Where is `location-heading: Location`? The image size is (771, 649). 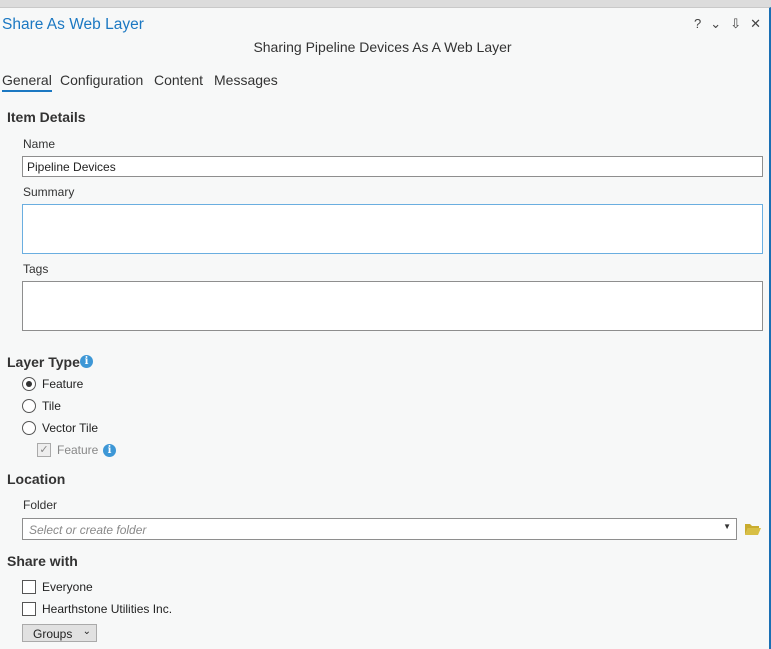 location-heading: Location is located at coordinates (36, 479).